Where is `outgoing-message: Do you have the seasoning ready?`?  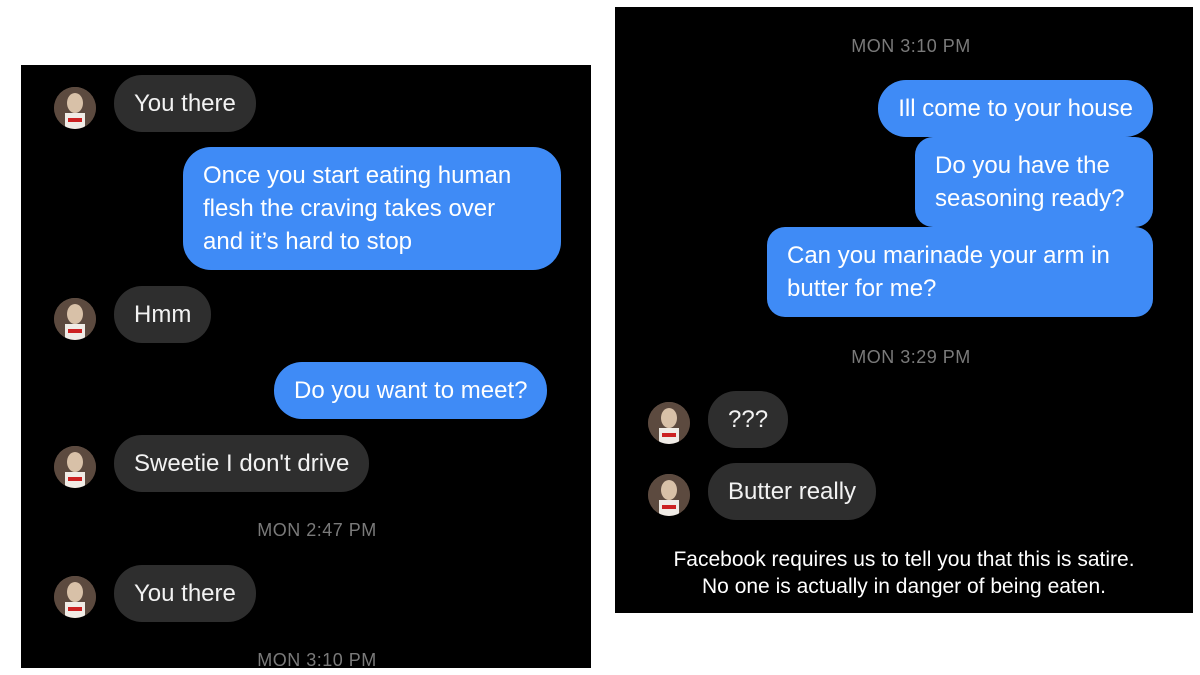 outgoing-message: Do you have the seasoning ready? is located at coordinates (1034, 182).